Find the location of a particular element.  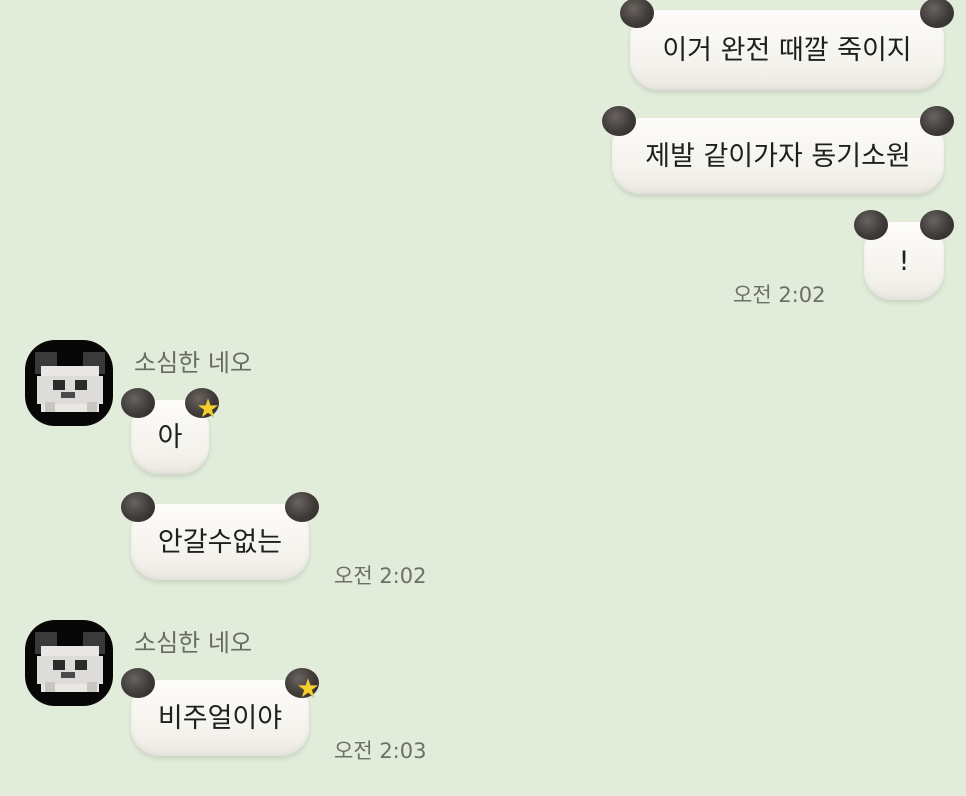

incoming-message-bubble: ★ 비주얼이야 is located at coordinates (220, 712).